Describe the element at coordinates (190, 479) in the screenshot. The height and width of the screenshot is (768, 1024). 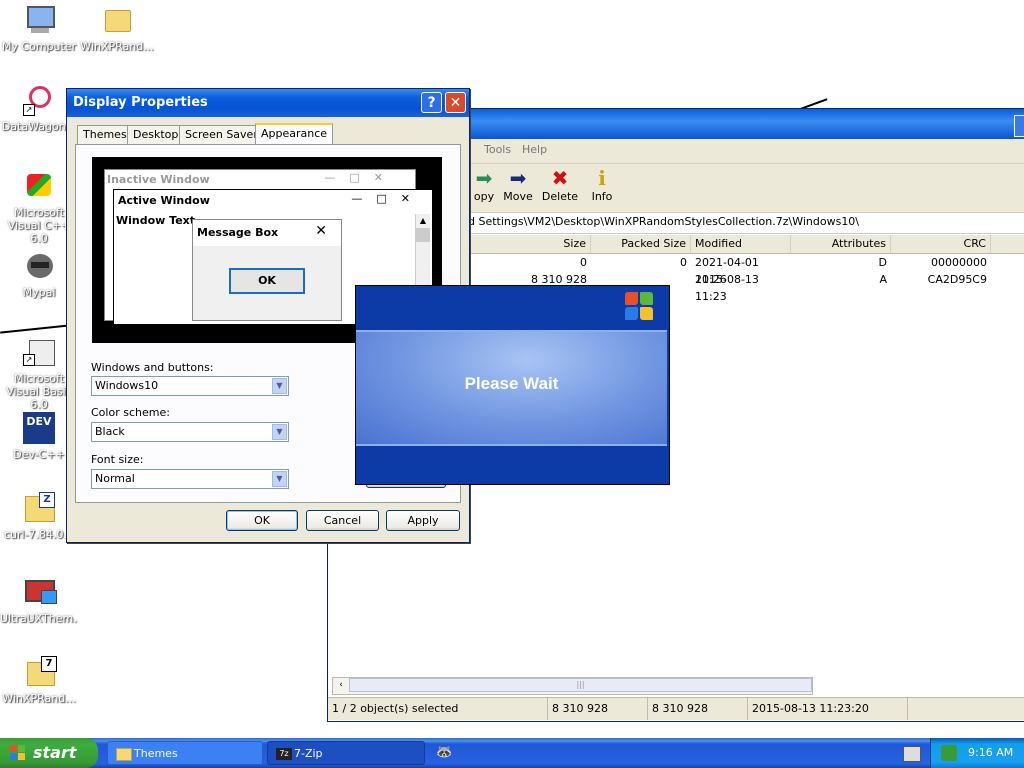
I see `font-size-dropdown: Normal ▼` at that location.